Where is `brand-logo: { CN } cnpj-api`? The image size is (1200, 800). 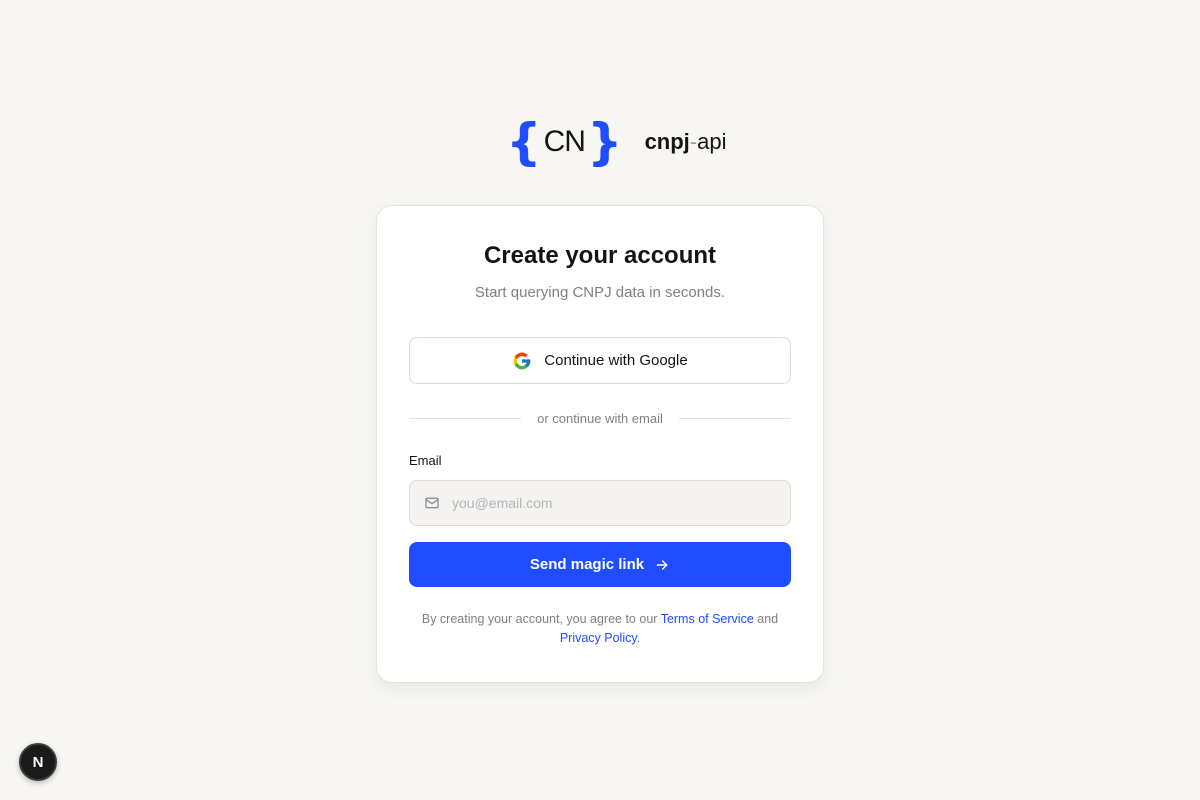 brand-logo: { CN } cnpj-api is located at coordinates (616, 142).